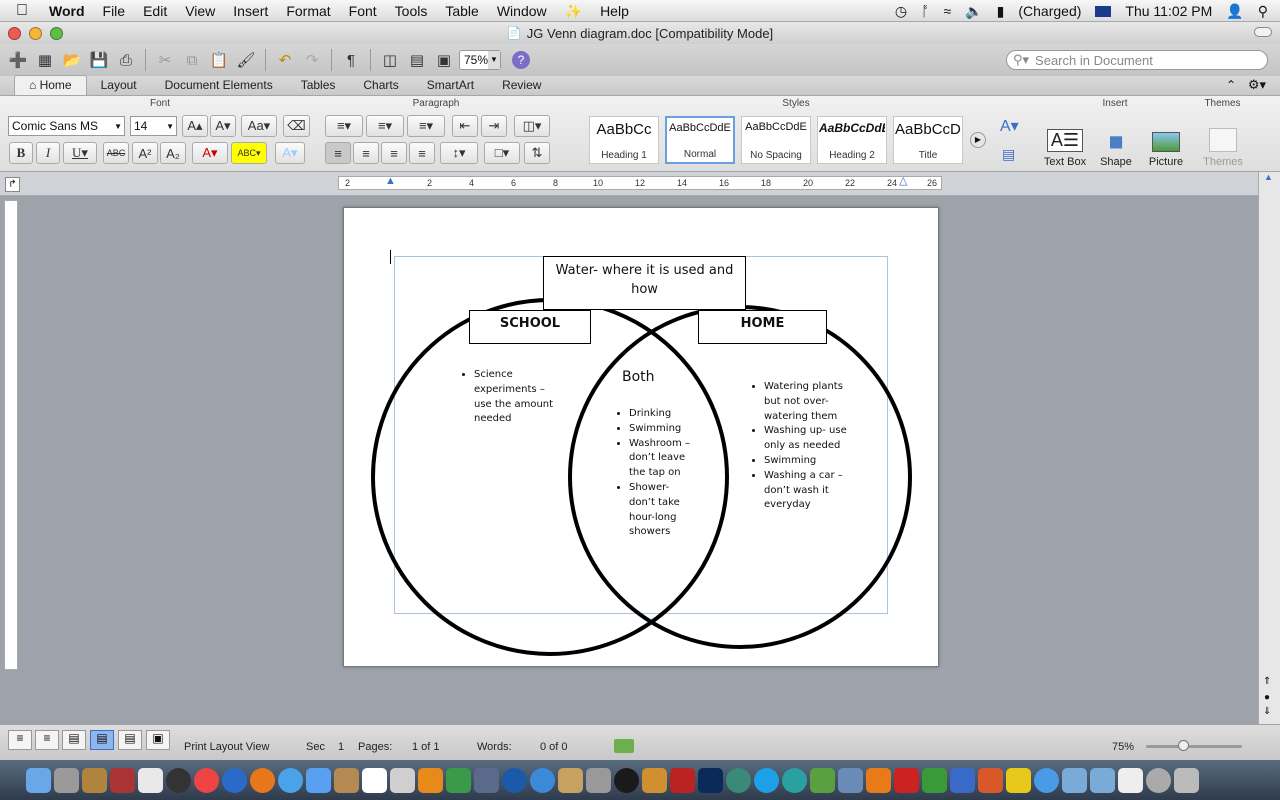 This screenshot has width=1280, height=800. I want to click on sort-icon: ⇅, so click(537, 153).